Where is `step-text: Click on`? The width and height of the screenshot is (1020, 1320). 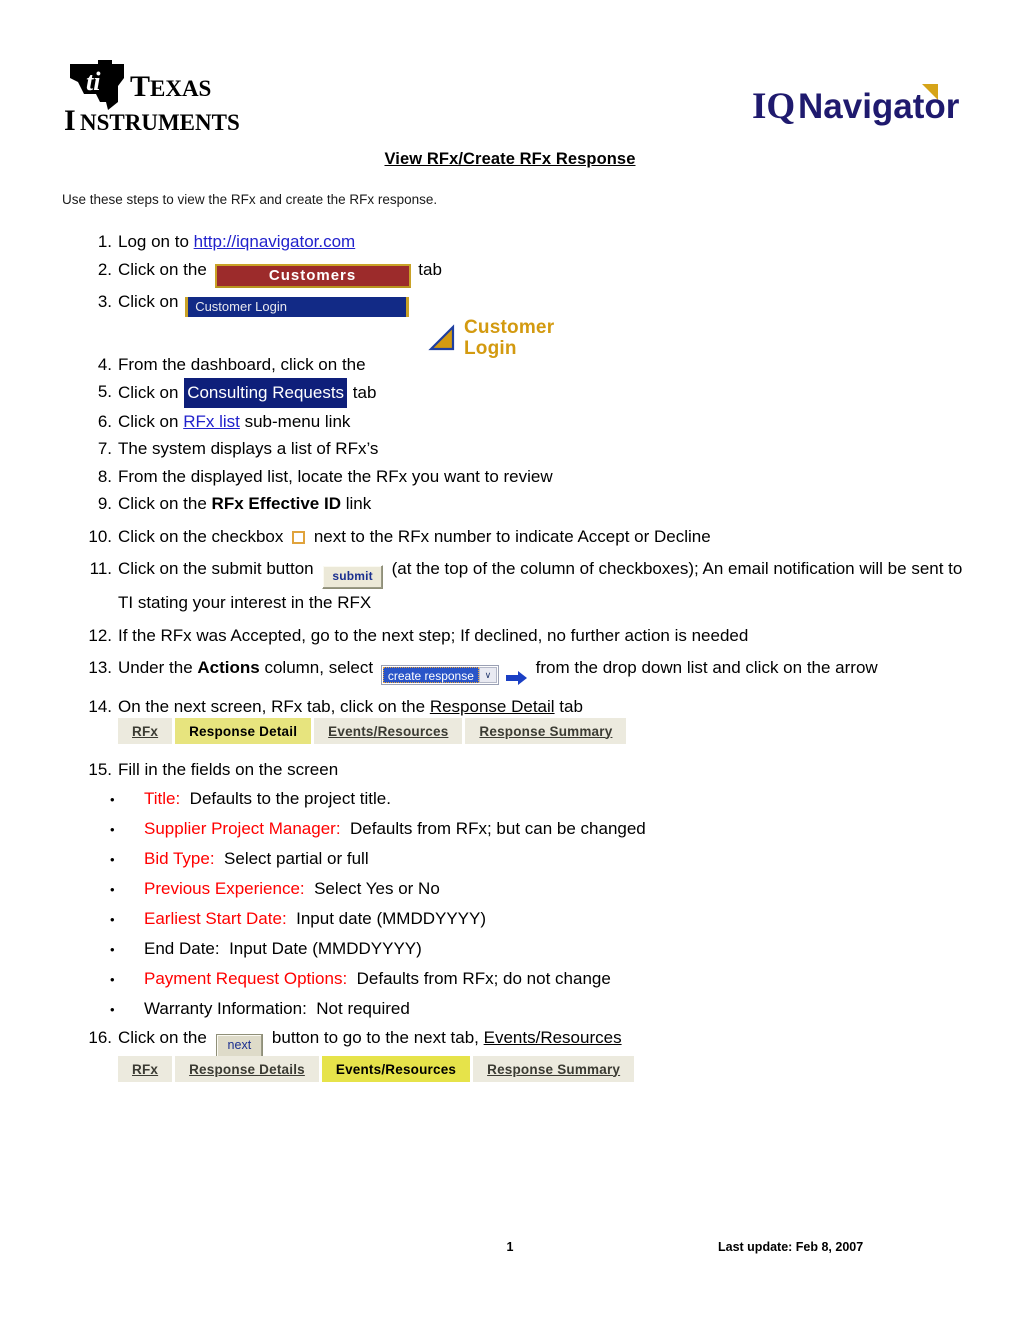 step-text: Click on is located at coordinates (151, 301).